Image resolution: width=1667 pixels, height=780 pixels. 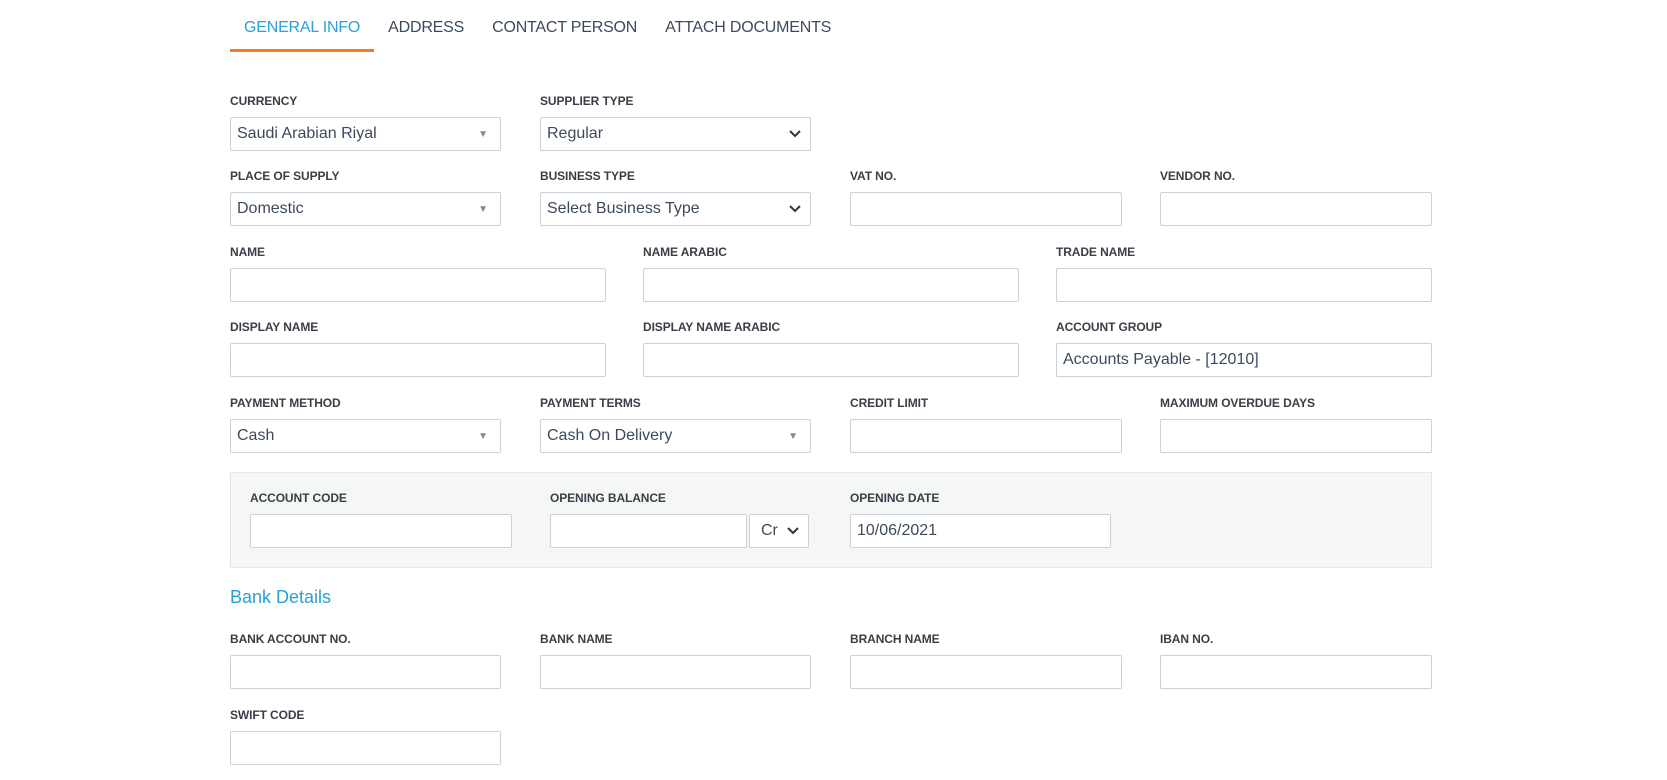 I want to click on credit-limit-field: CREDIT LIMIT, so click(x=986, y=424).